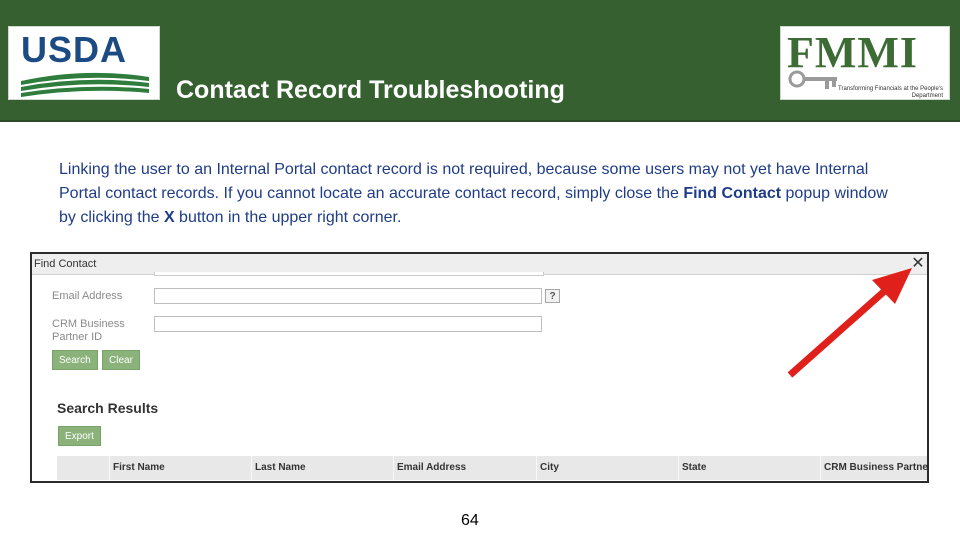 This screenshot has width=960, height=540. What do you see at coordinates (470, 520) in the screenshot?
I see `page-number: 64` at bounding box center [470, 520].